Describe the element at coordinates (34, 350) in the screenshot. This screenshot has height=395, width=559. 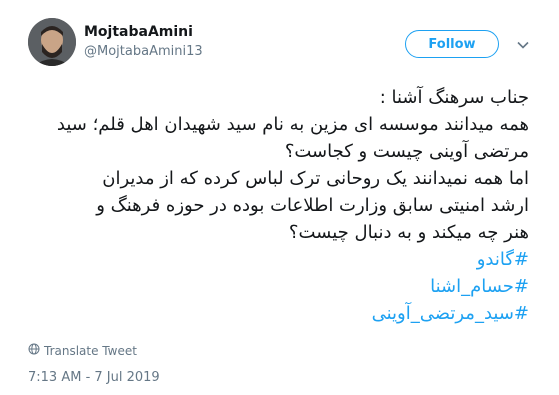
I see `globe-icon` at that location.